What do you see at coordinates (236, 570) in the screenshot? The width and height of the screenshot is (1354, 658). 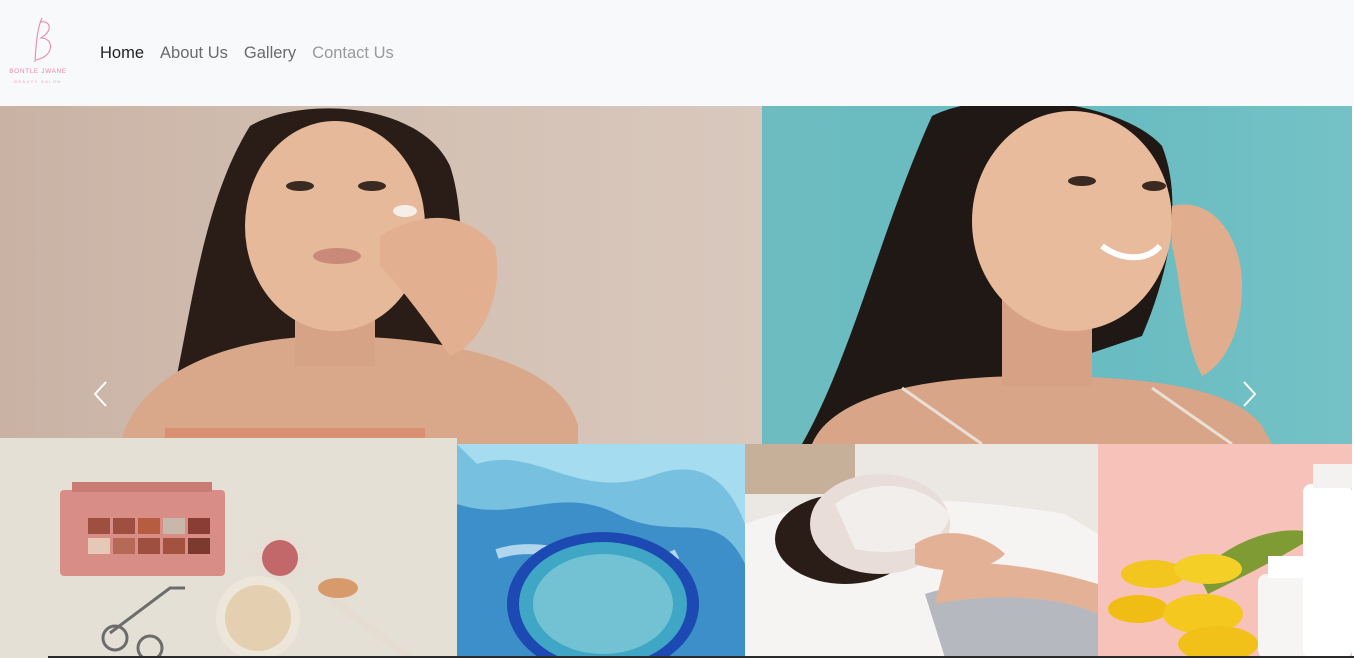 I see `makeup-flatlay-image` at bounding box center [236, 570].